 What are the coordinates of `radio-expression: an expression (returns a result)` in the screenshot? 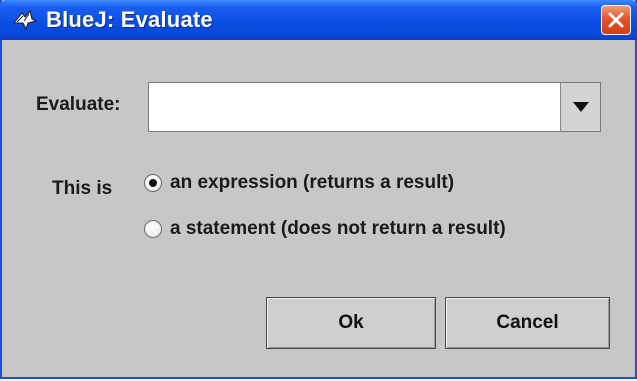 It's located at (299, 183).